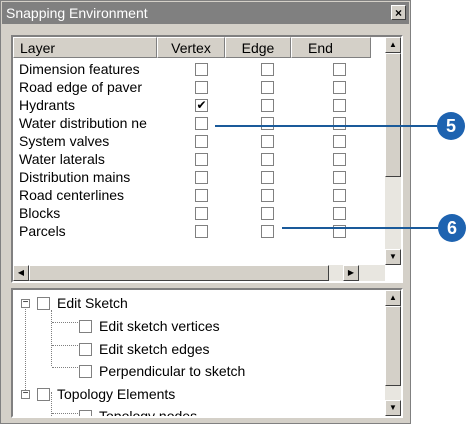  Describe the element at coordinates (43, 394) in the screenshot. I see `topology-elements-checkbox` at that location.